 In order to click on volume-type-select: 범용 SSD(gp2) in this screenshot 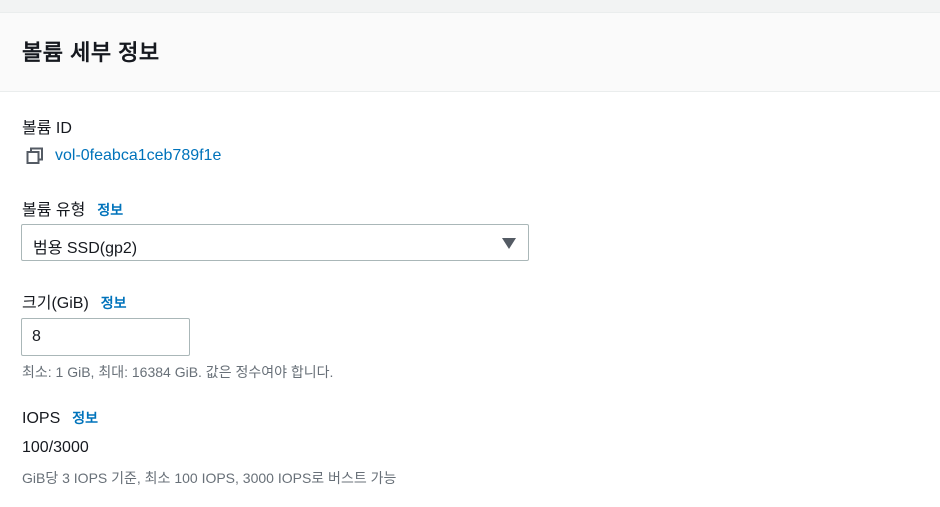, I will do `click(275, 242)`.